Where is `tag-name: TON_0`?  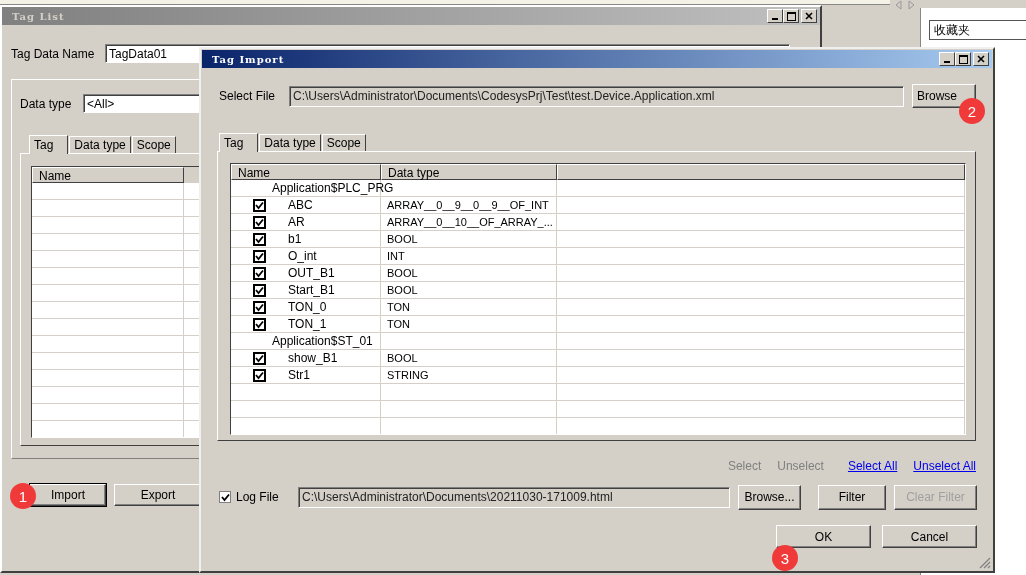 tag-name: TON_0 is located at coordinates (307, 307).